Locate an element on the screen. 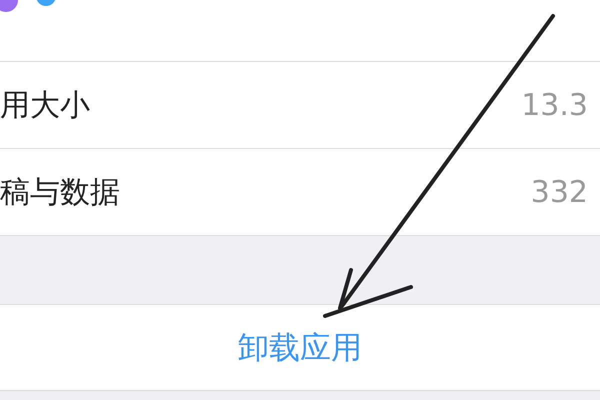 Image resolution: width=600 pixels, height=400 pixels. row-label: 稿与数据 is located at coordinates (60, 193).